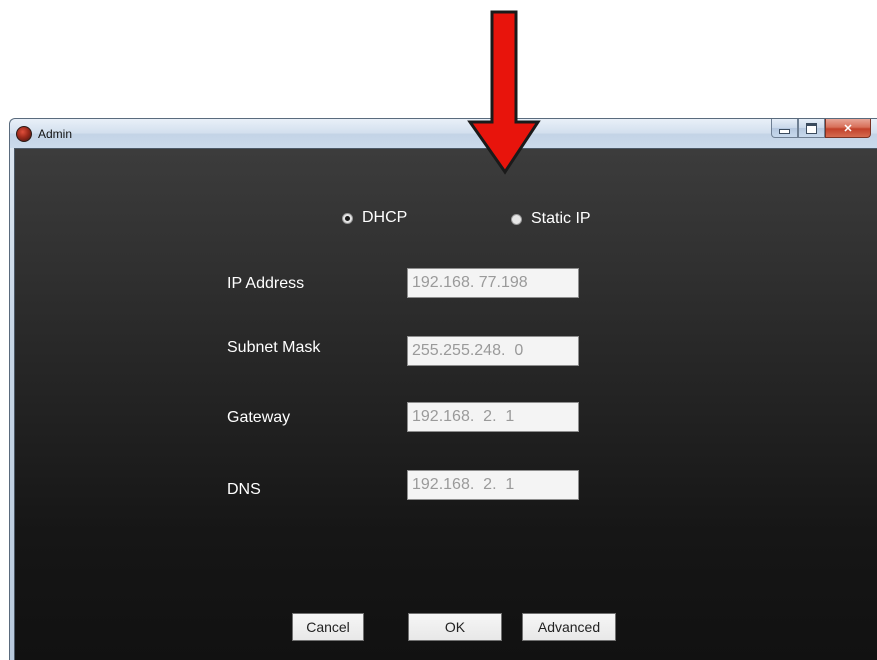  I want to click on dns-label: DNS, so click(244, 489).